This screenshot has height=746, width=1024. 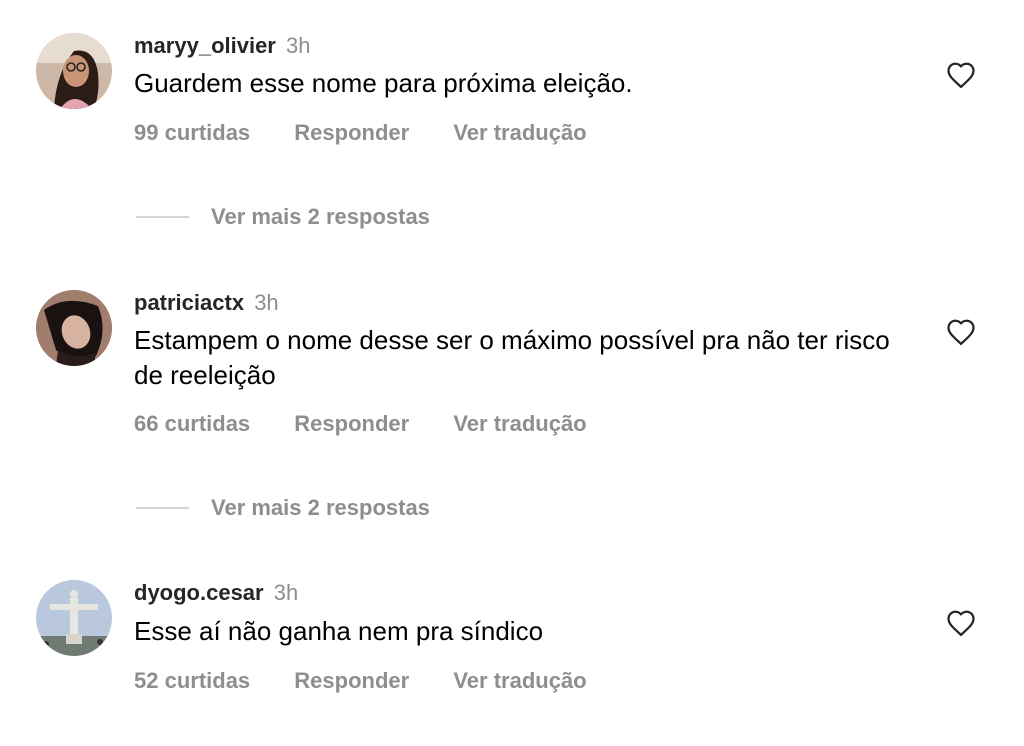 I want to click on avatar, so click(x=74, y=618).